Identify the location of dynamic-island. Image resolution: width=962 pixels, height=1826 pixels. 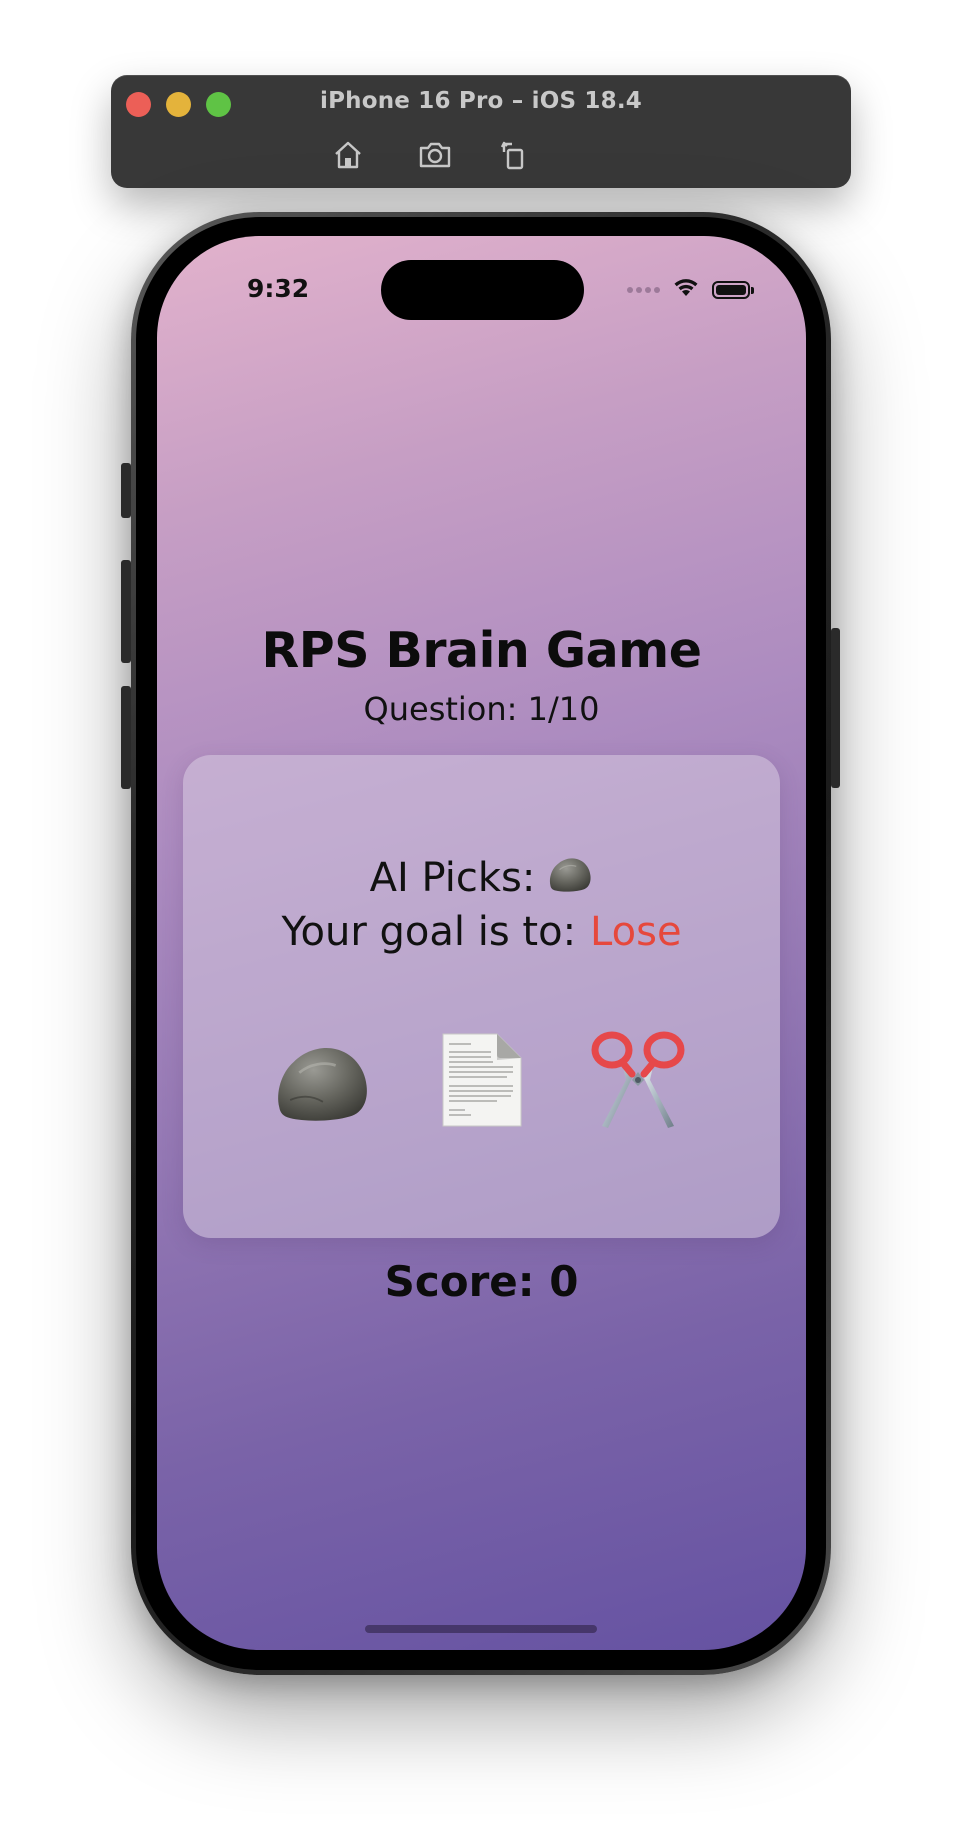
(482, 290).